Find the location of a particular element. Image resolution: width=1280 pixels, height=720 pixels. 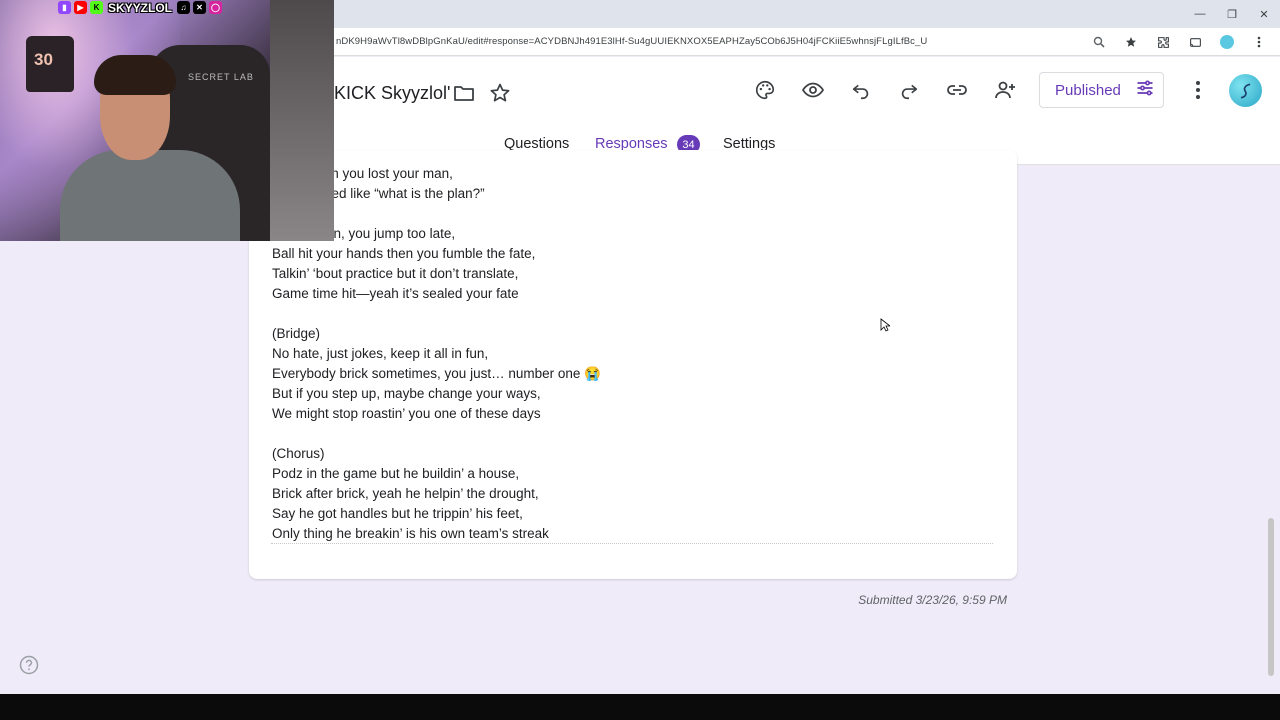

close-icon: ✕ is located at coordinates (1264, 14).